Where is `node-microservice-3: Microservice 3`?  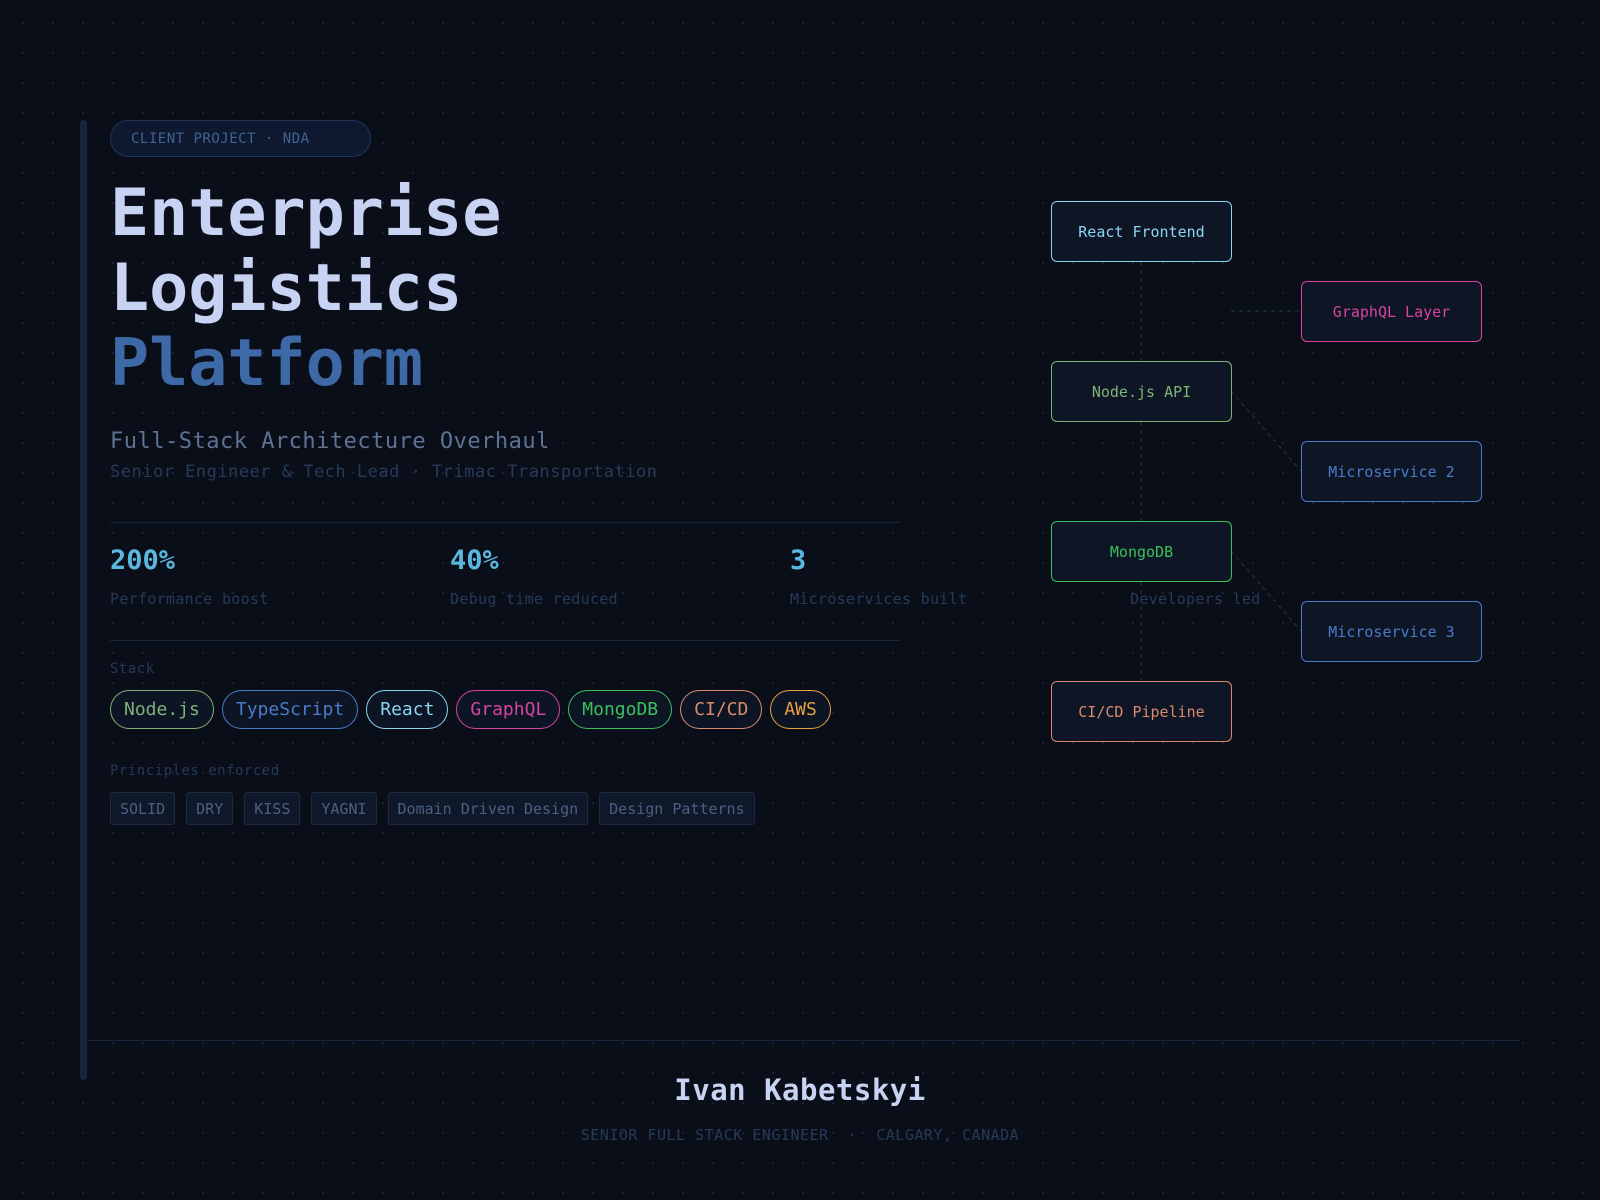
node-microservice-3: Microservice 3 is located at coordinates (1391, 631).